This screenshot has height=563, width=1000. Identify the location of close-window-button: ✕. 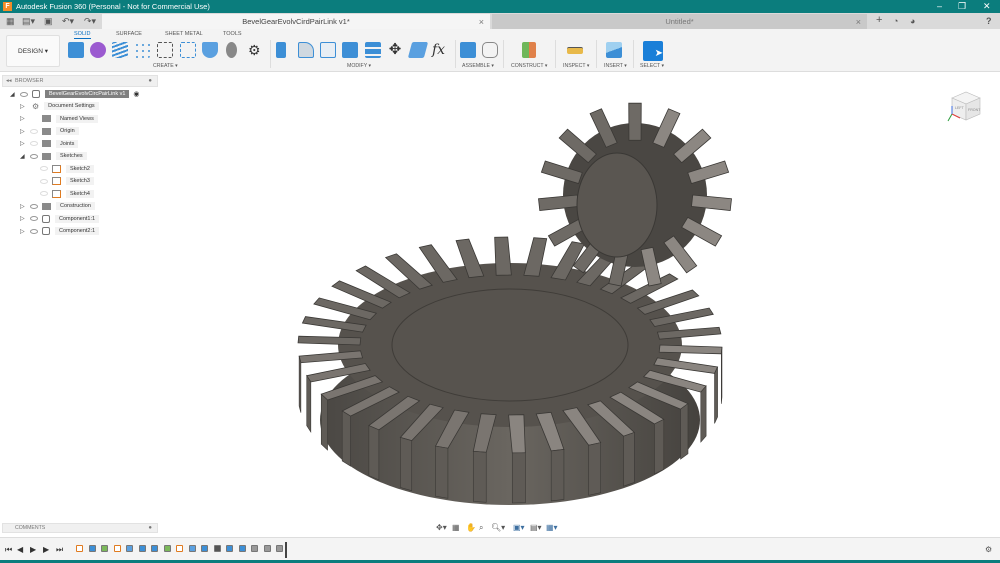
(987, 6).